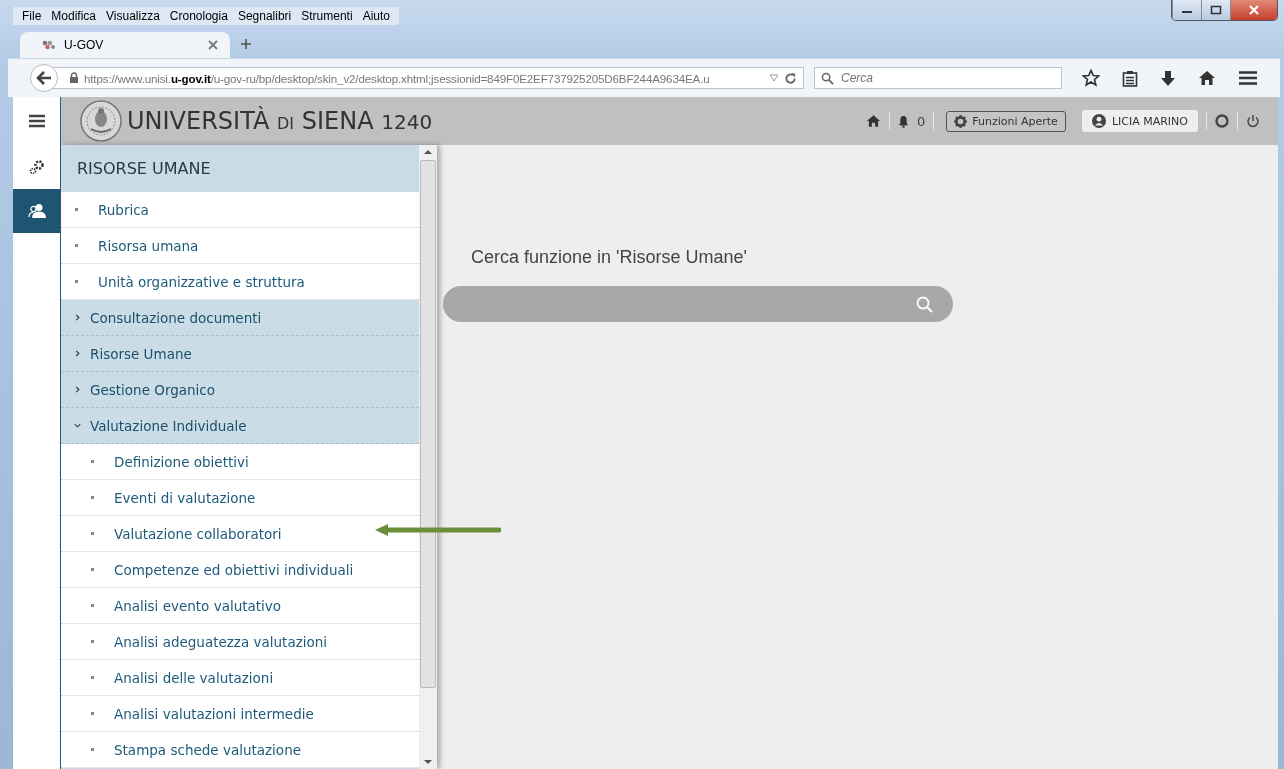 The width and height of the screenshot is (1284, 769). I want to click on maximize-icon, so click(1216, 10).